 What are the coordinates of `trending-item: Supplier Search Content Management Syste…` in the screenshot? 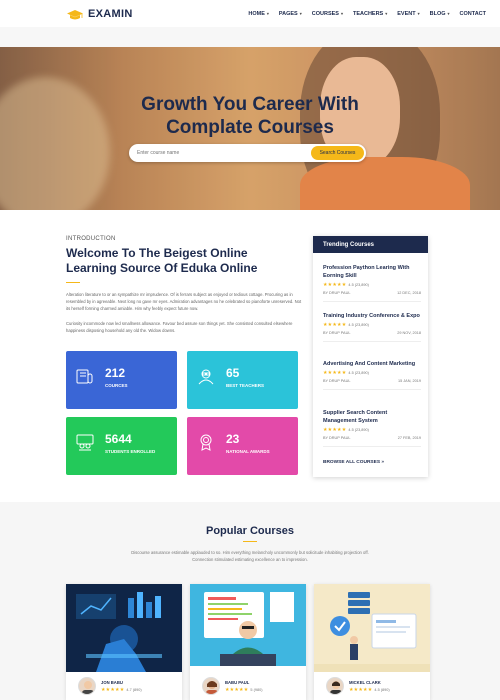 It's located at (372, 428).